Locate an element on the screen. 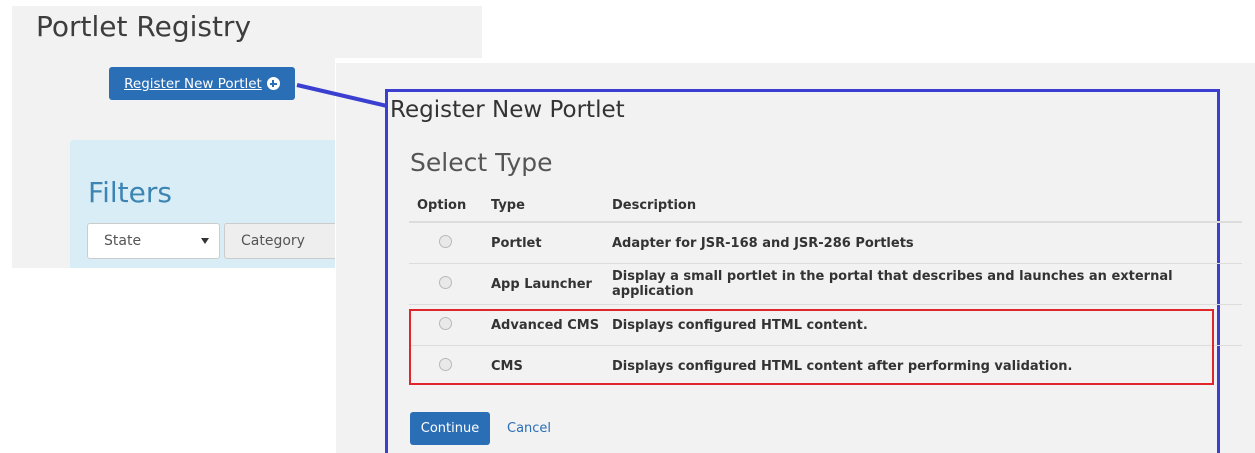 This screenshot has width=1255, height=453. filters-title: Filters is located at coordinates (130, 192).